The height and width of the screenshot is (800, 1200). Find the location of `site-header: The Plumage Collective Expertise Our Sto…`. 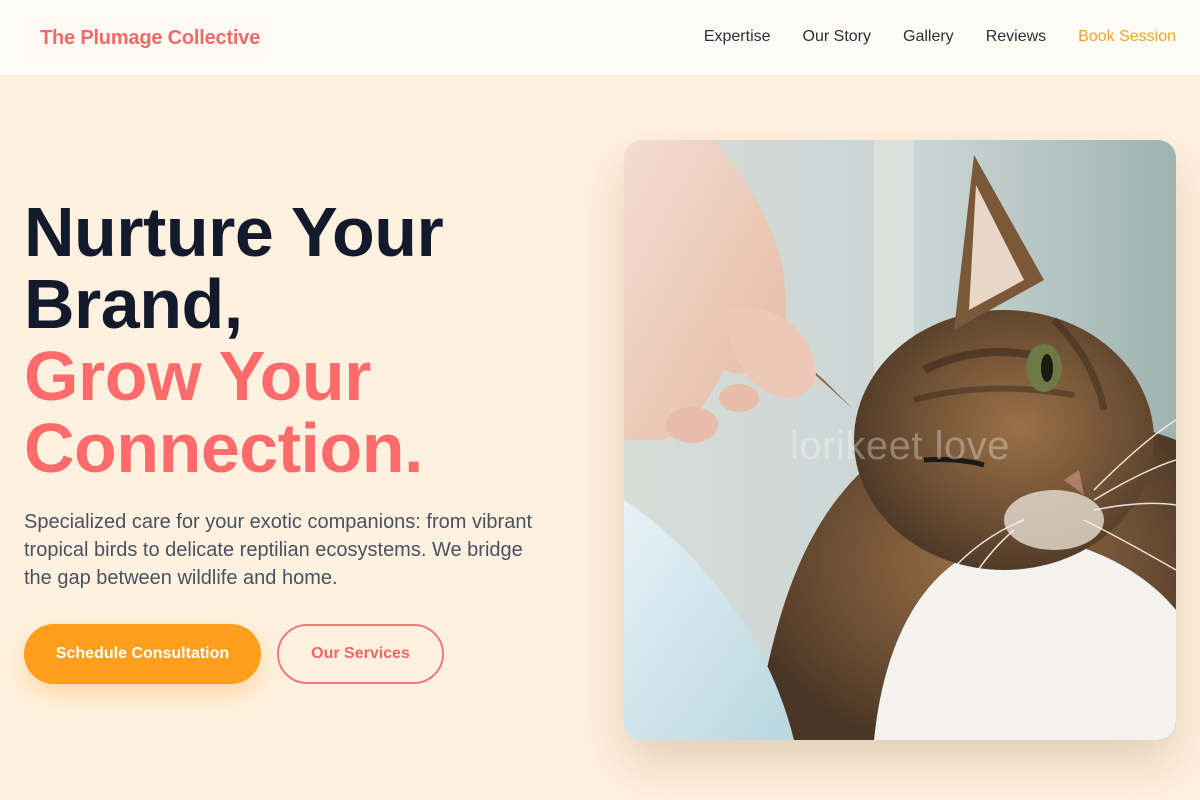

site-header: The Plumage Collective Expertise Our Sto… is located at coordinates (600, 38).